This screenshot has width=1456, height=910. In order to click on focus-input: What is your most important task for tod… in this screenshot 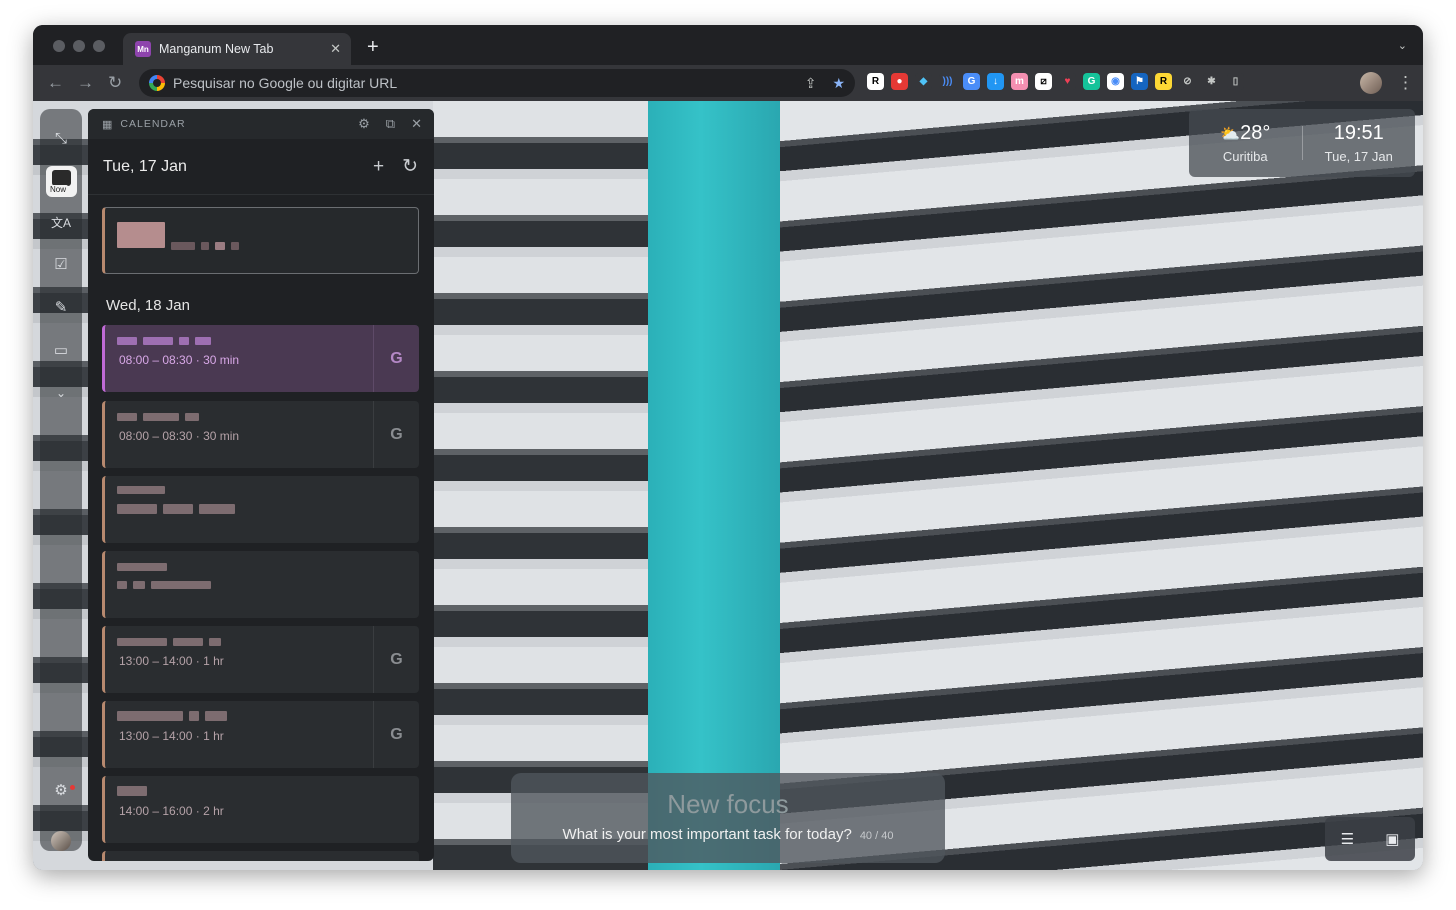, I will do `click(707, 834)`.